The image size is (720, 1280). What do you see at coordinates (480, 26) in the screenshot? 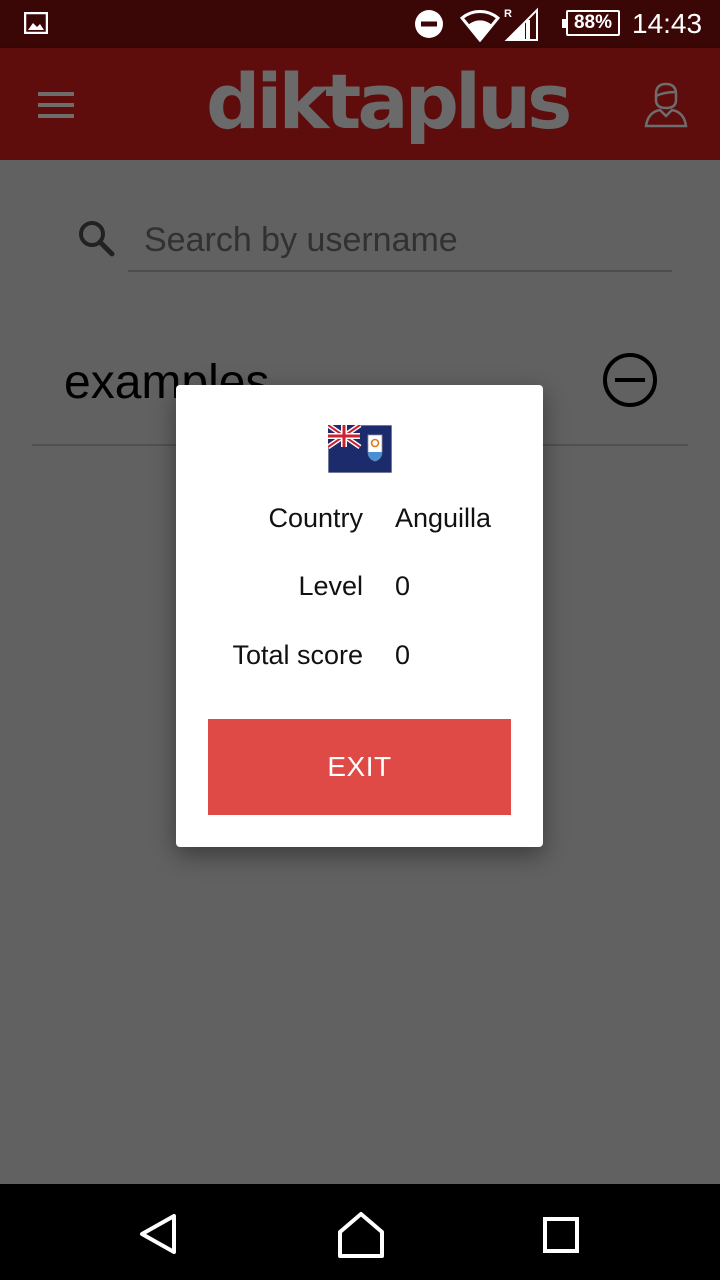
I see `wifi-icon` at bounding box center [480, 26].